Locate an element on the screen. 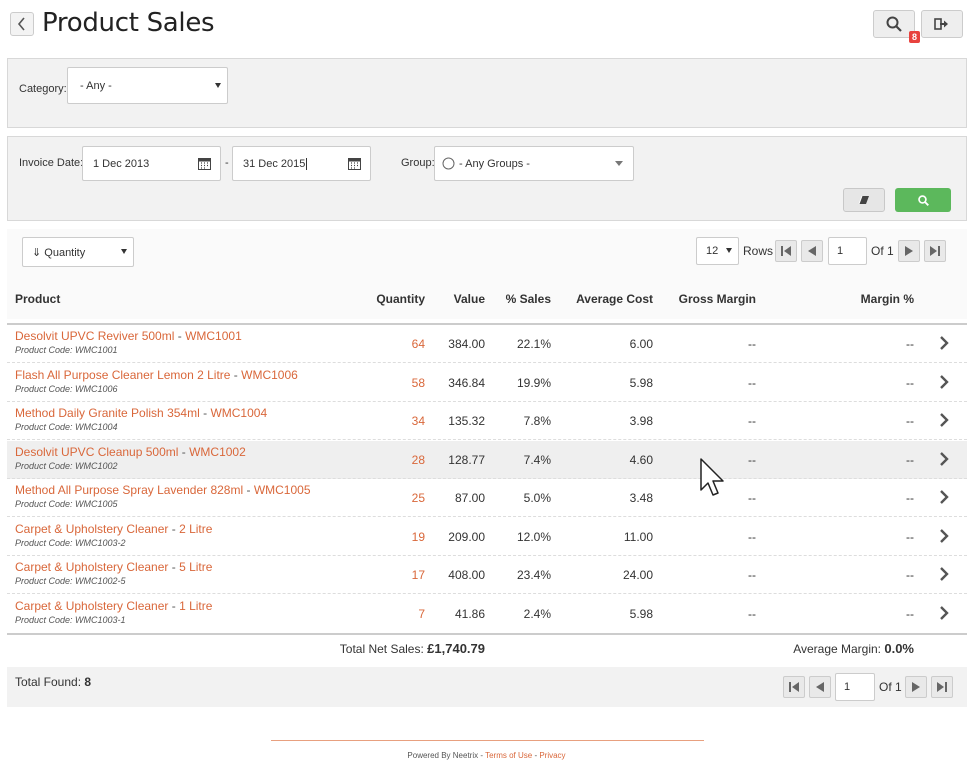  sales-percent-cell: 7.4% is located at coordinates (537, 459).